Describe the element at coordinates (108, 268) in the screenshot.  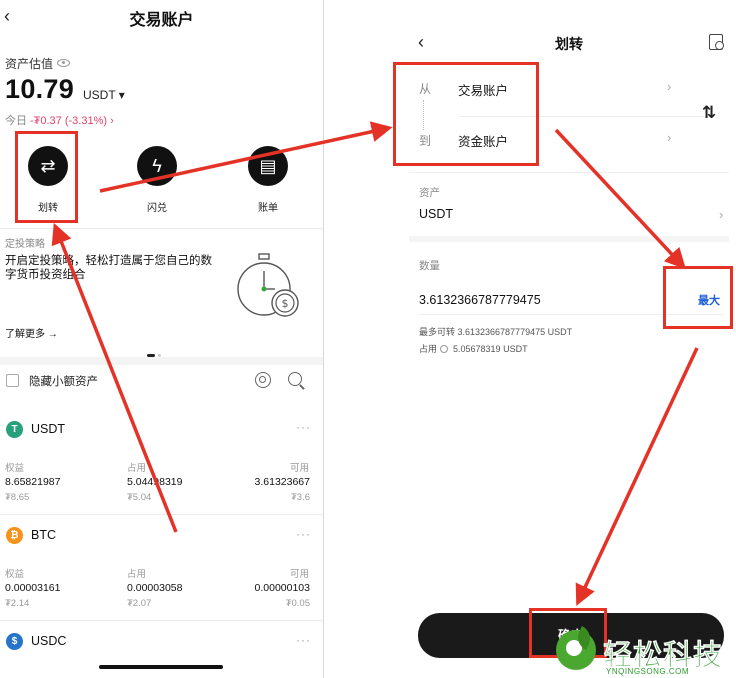
I see `strategy-description: 开启定投策略，轻松打造属于您自己的数字货币投资组合` at that location.